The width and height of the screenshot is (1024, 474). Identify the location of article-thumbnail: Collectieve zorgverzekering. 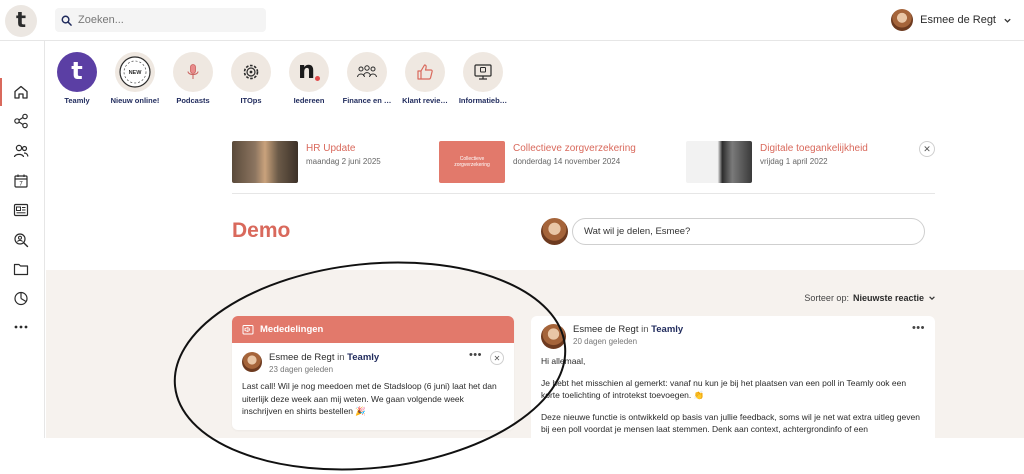
(472, 162).